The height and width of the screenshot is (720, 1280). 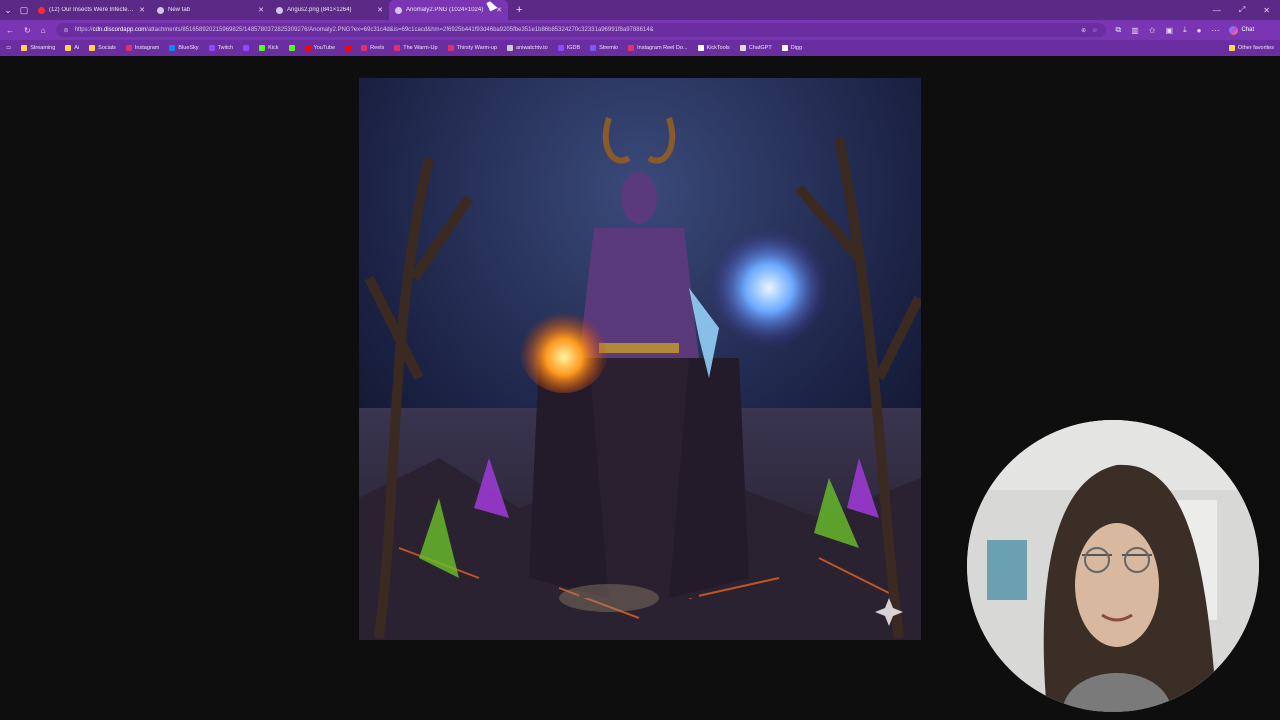 I want to click on profile-avatar-icon: ●, so click(x=1199, y=30).